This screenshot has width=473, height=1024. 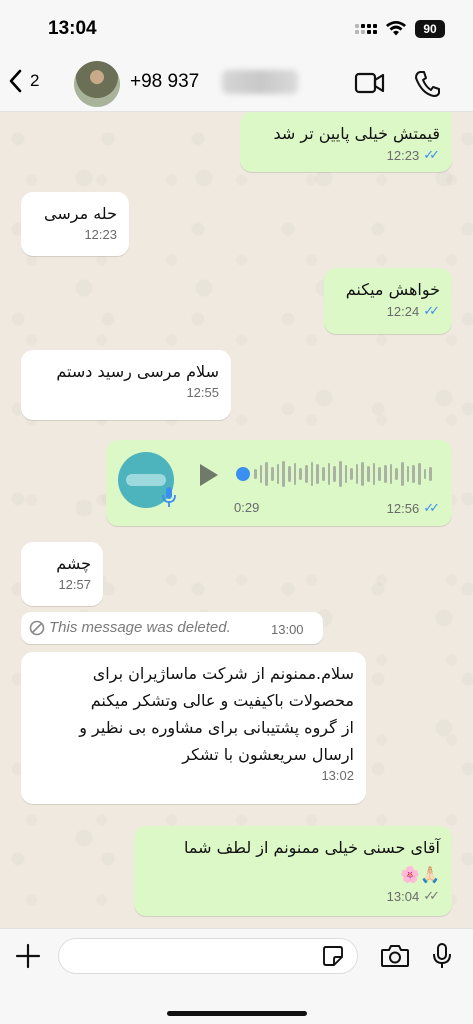 I want to click on message-time: 13:04, so click(x=403, y=896).